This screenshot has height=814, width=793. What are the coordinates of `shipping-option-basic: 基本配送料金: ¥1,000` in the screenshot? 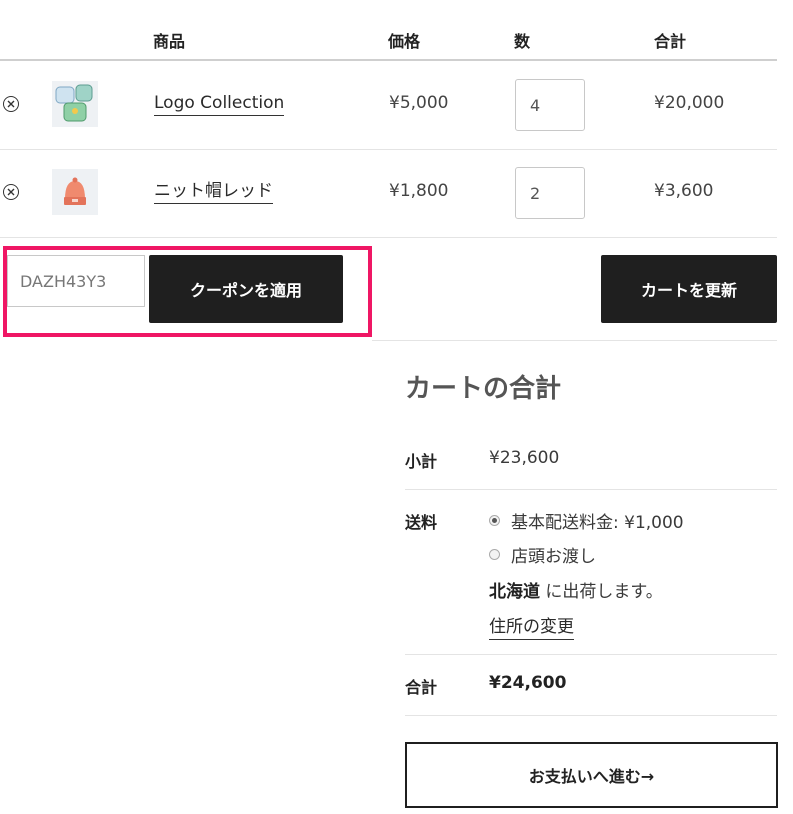 It's located at (586, 520).